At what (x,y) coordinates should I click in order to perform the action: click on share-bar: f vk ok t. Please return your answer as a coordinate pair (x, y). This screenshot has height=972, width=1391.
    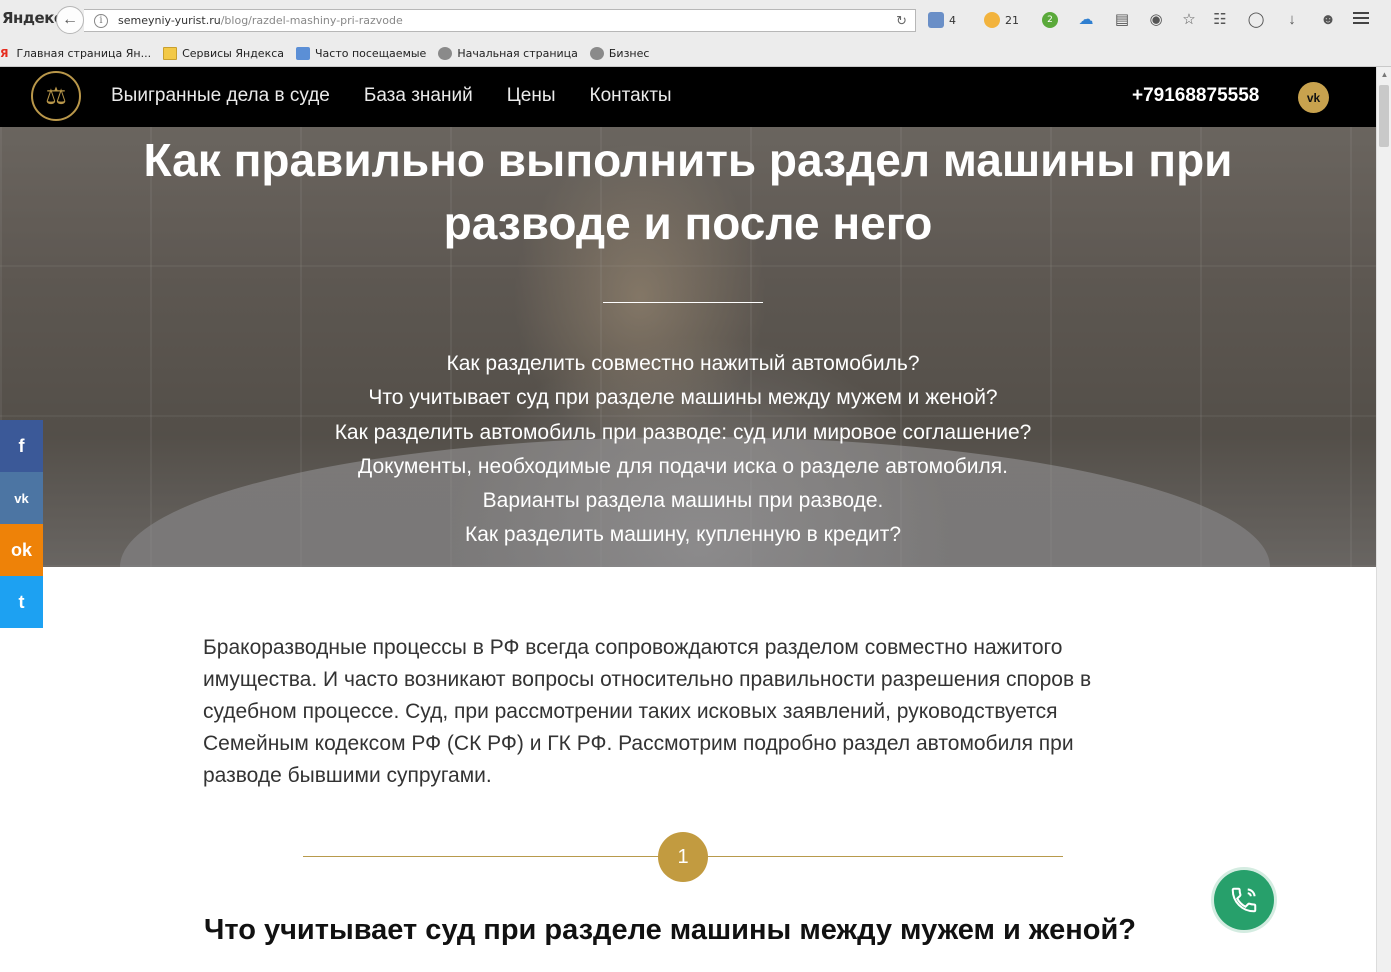
    Looking at the image, I should click on (21, 524).